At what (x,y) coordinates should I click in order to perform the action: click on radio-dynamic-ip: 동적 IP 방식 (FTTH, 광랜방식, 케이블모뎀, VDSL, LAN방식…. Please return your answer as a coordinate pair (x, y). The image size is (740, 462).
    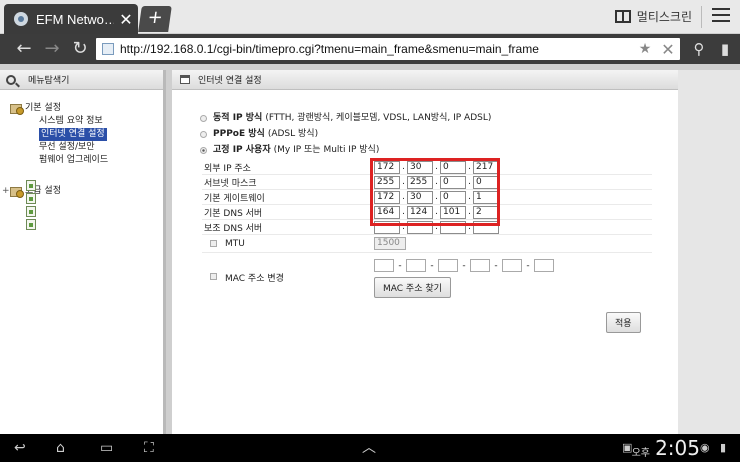
    Looking at the image, I should click on (345, 118).